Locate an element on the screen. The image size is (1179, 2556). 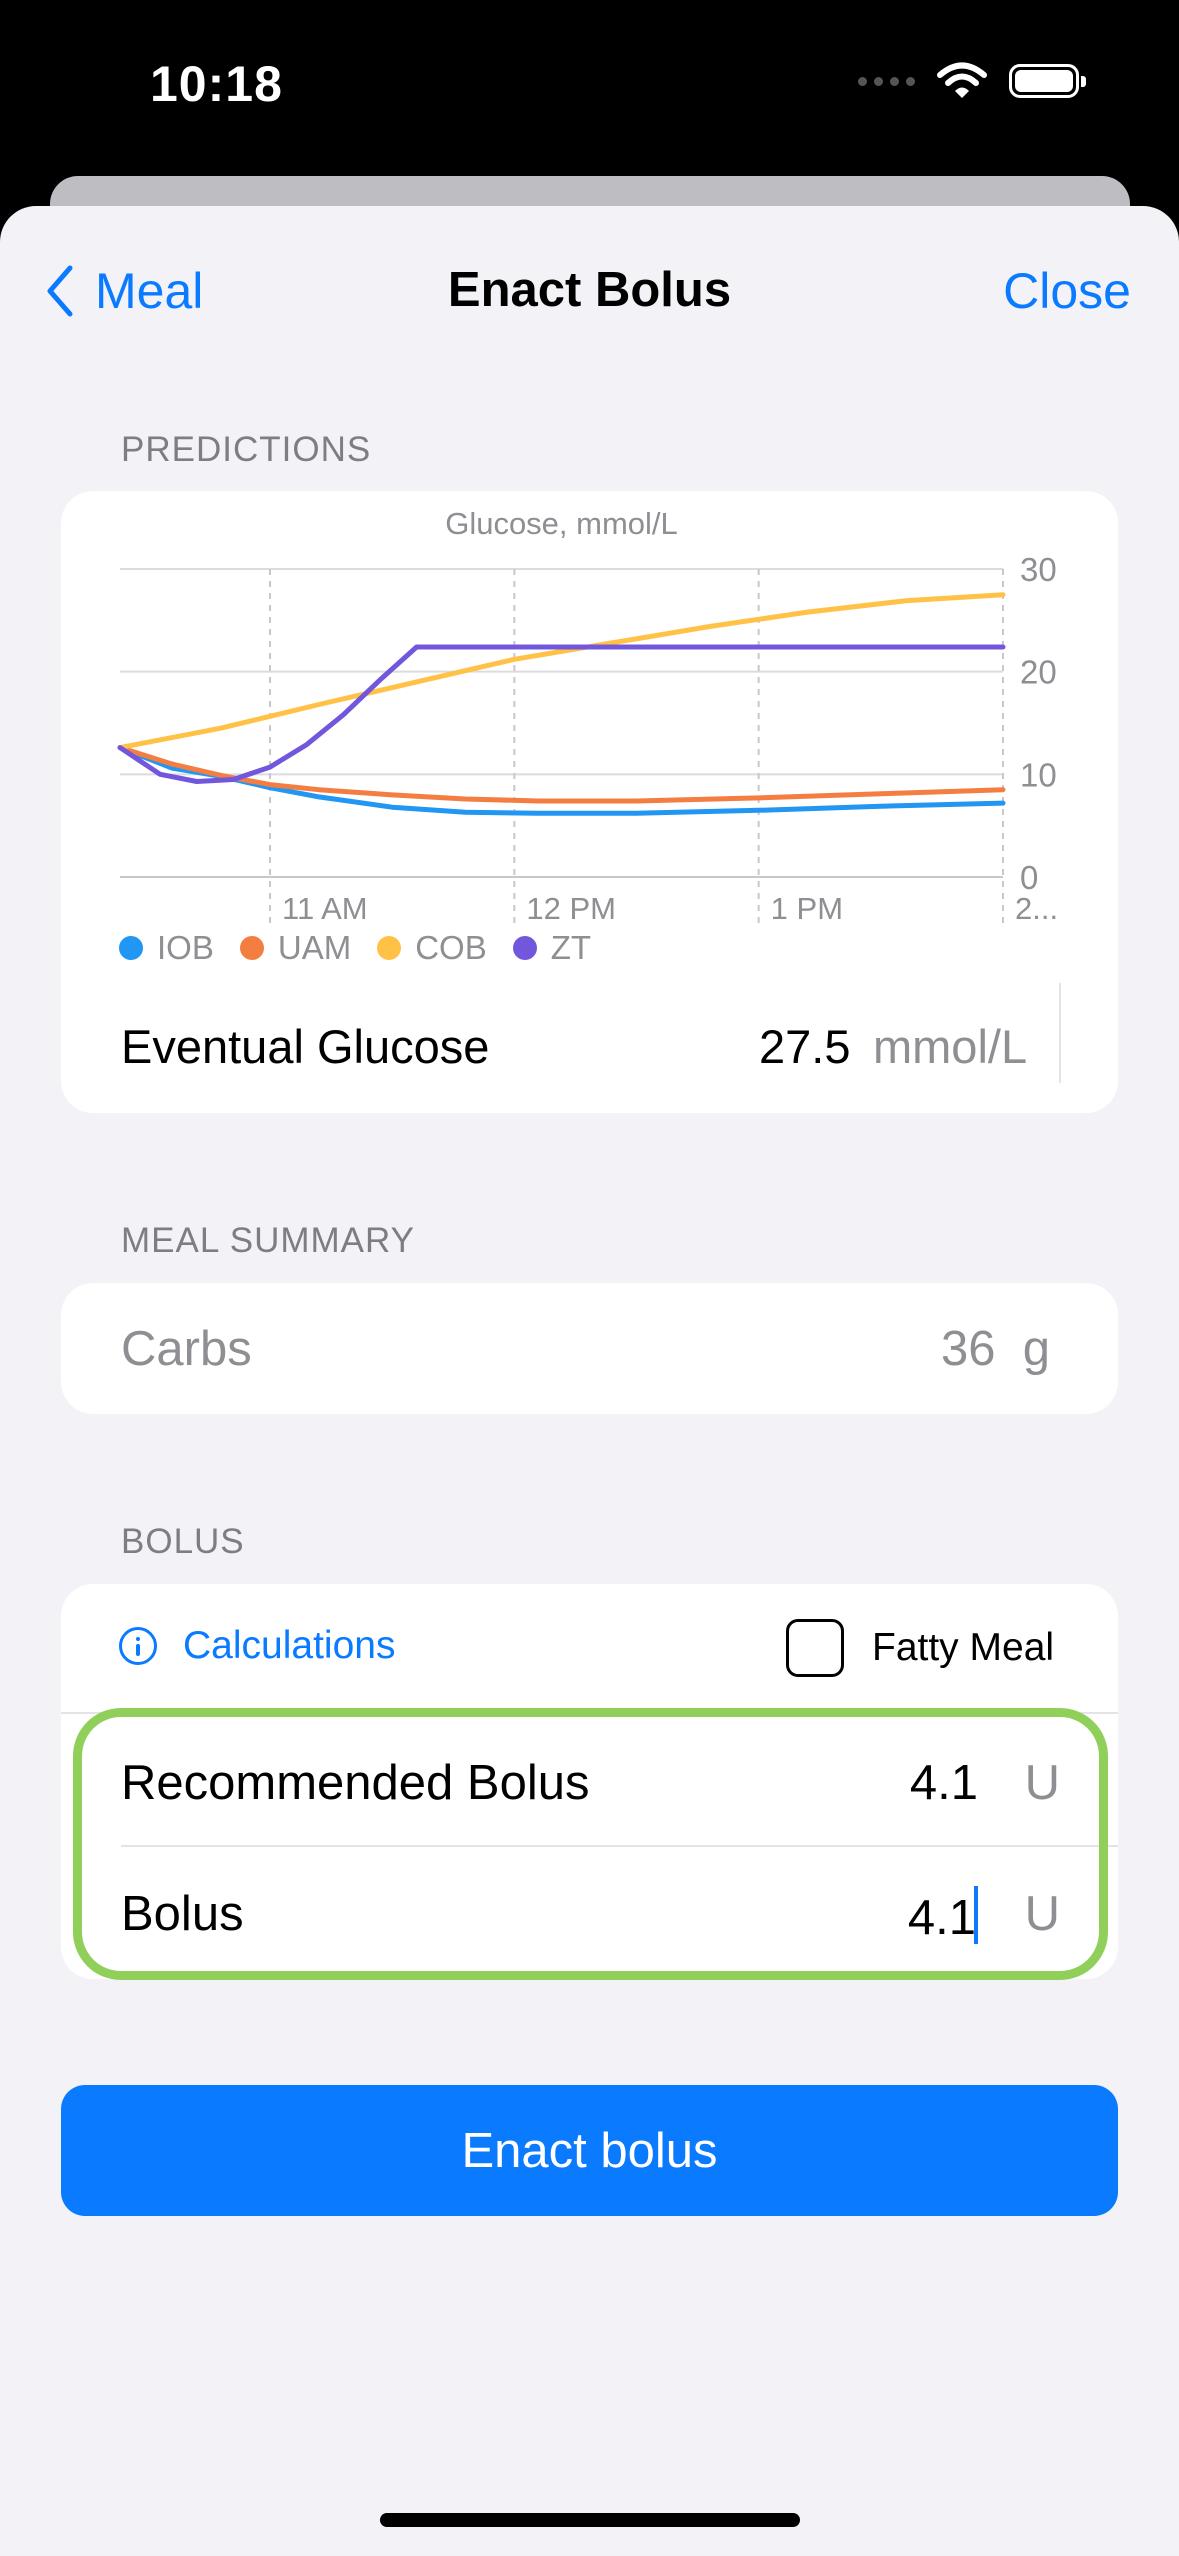
series-line-zt is located at coordinates (561, 714).